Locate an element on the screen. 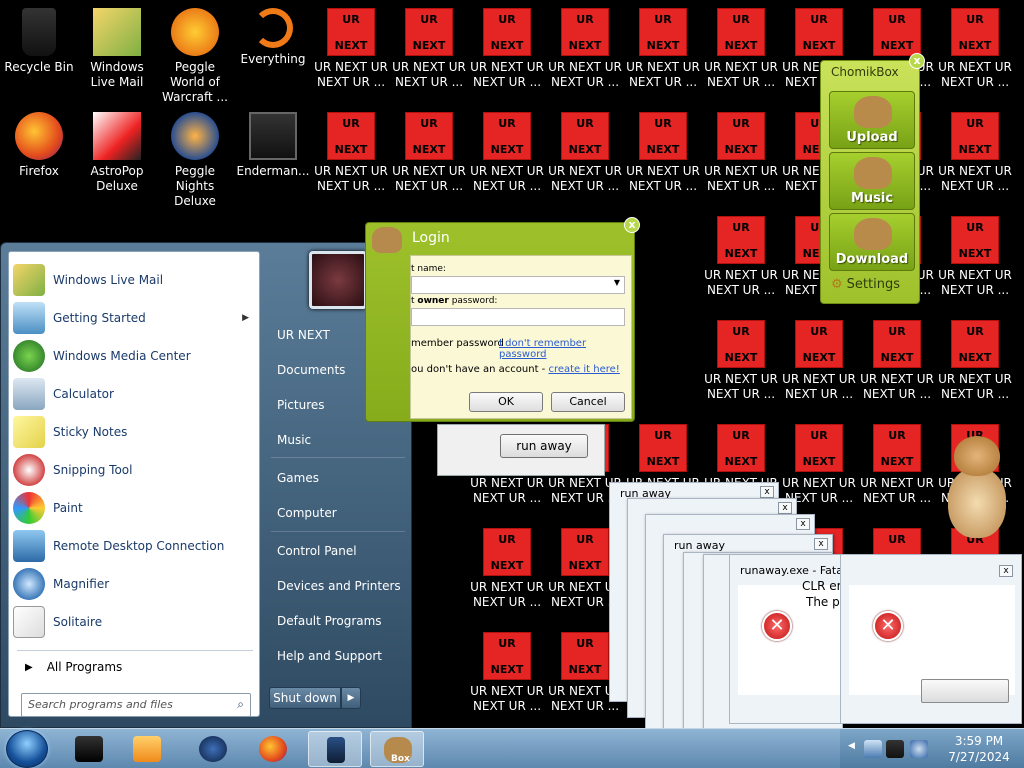 The height and width of the screenshot is (768, 1024). volume-icon is located at coordinates (919, 749).